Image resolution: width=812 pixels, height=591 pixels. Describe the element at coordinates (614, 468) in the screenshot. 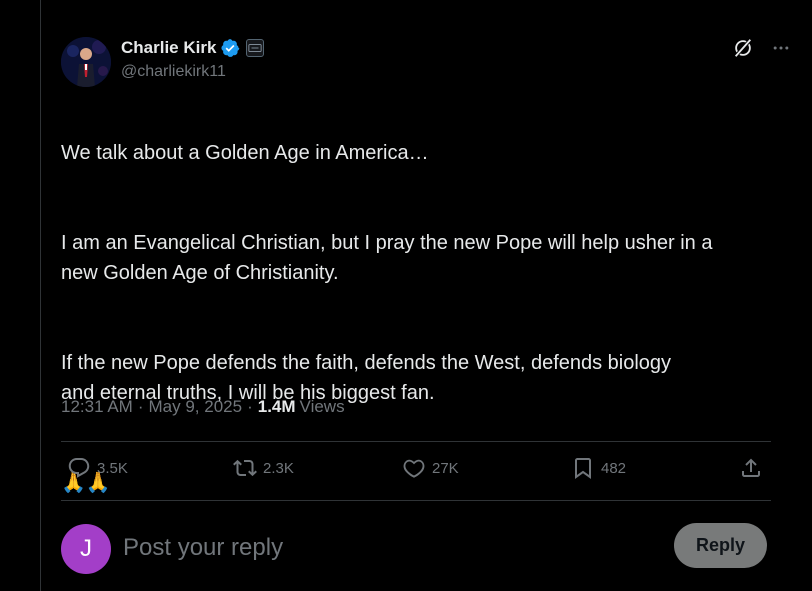

I see `bookmark-count: 482` at that location.